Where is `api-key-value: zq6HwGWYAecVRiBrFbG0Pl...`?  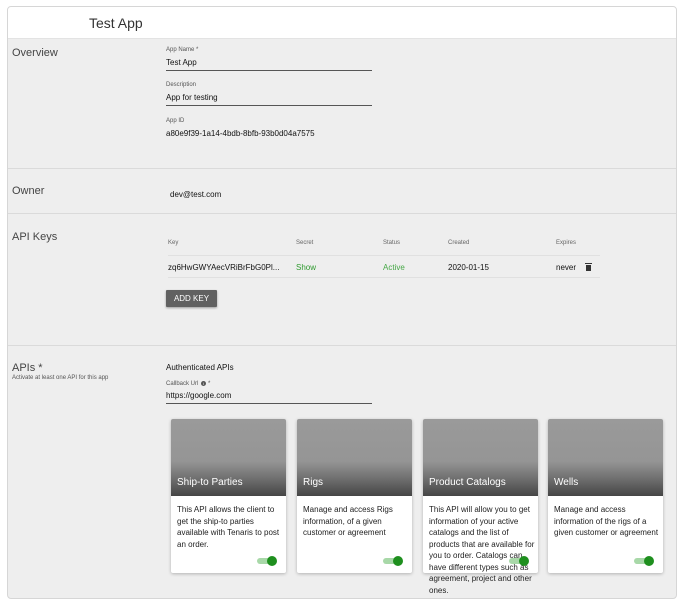 api-key-value: zq6HwGWYAecVRiBrFbG0Pl... is located at coordinates (224, 267).